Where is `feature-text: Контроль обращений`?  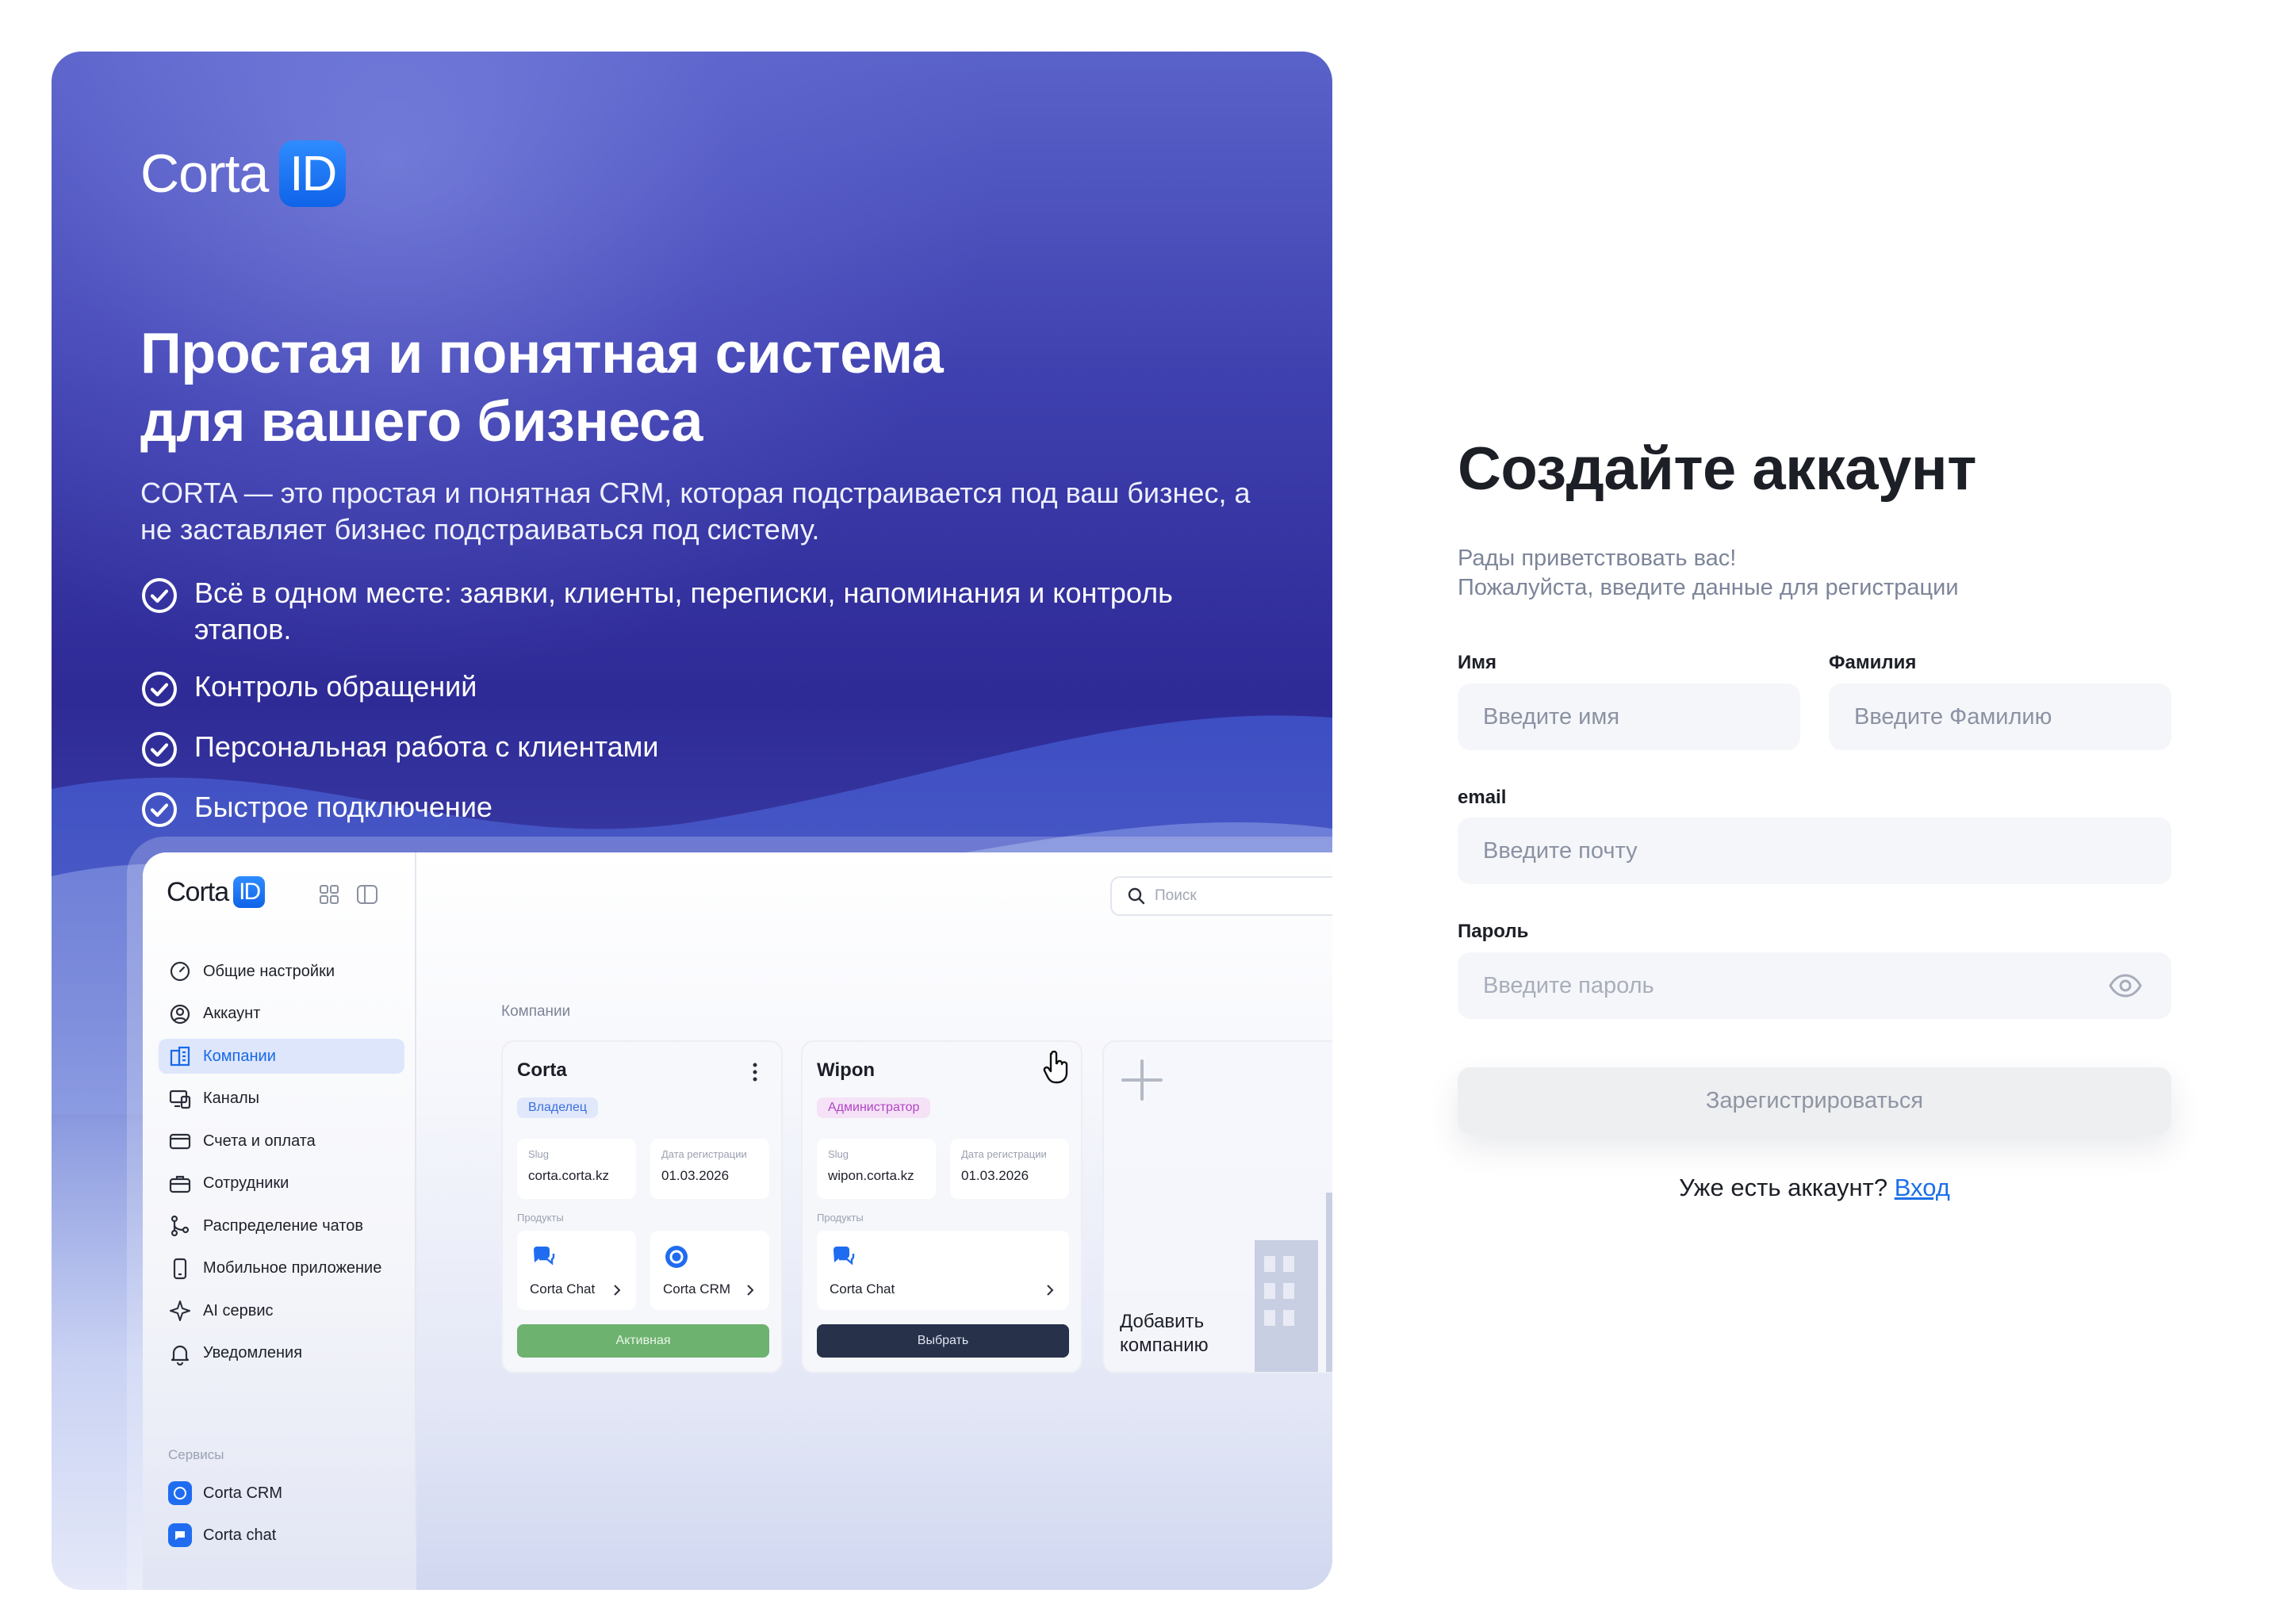 feature-text: Контроль обращений is located at coordinates (335, 686).